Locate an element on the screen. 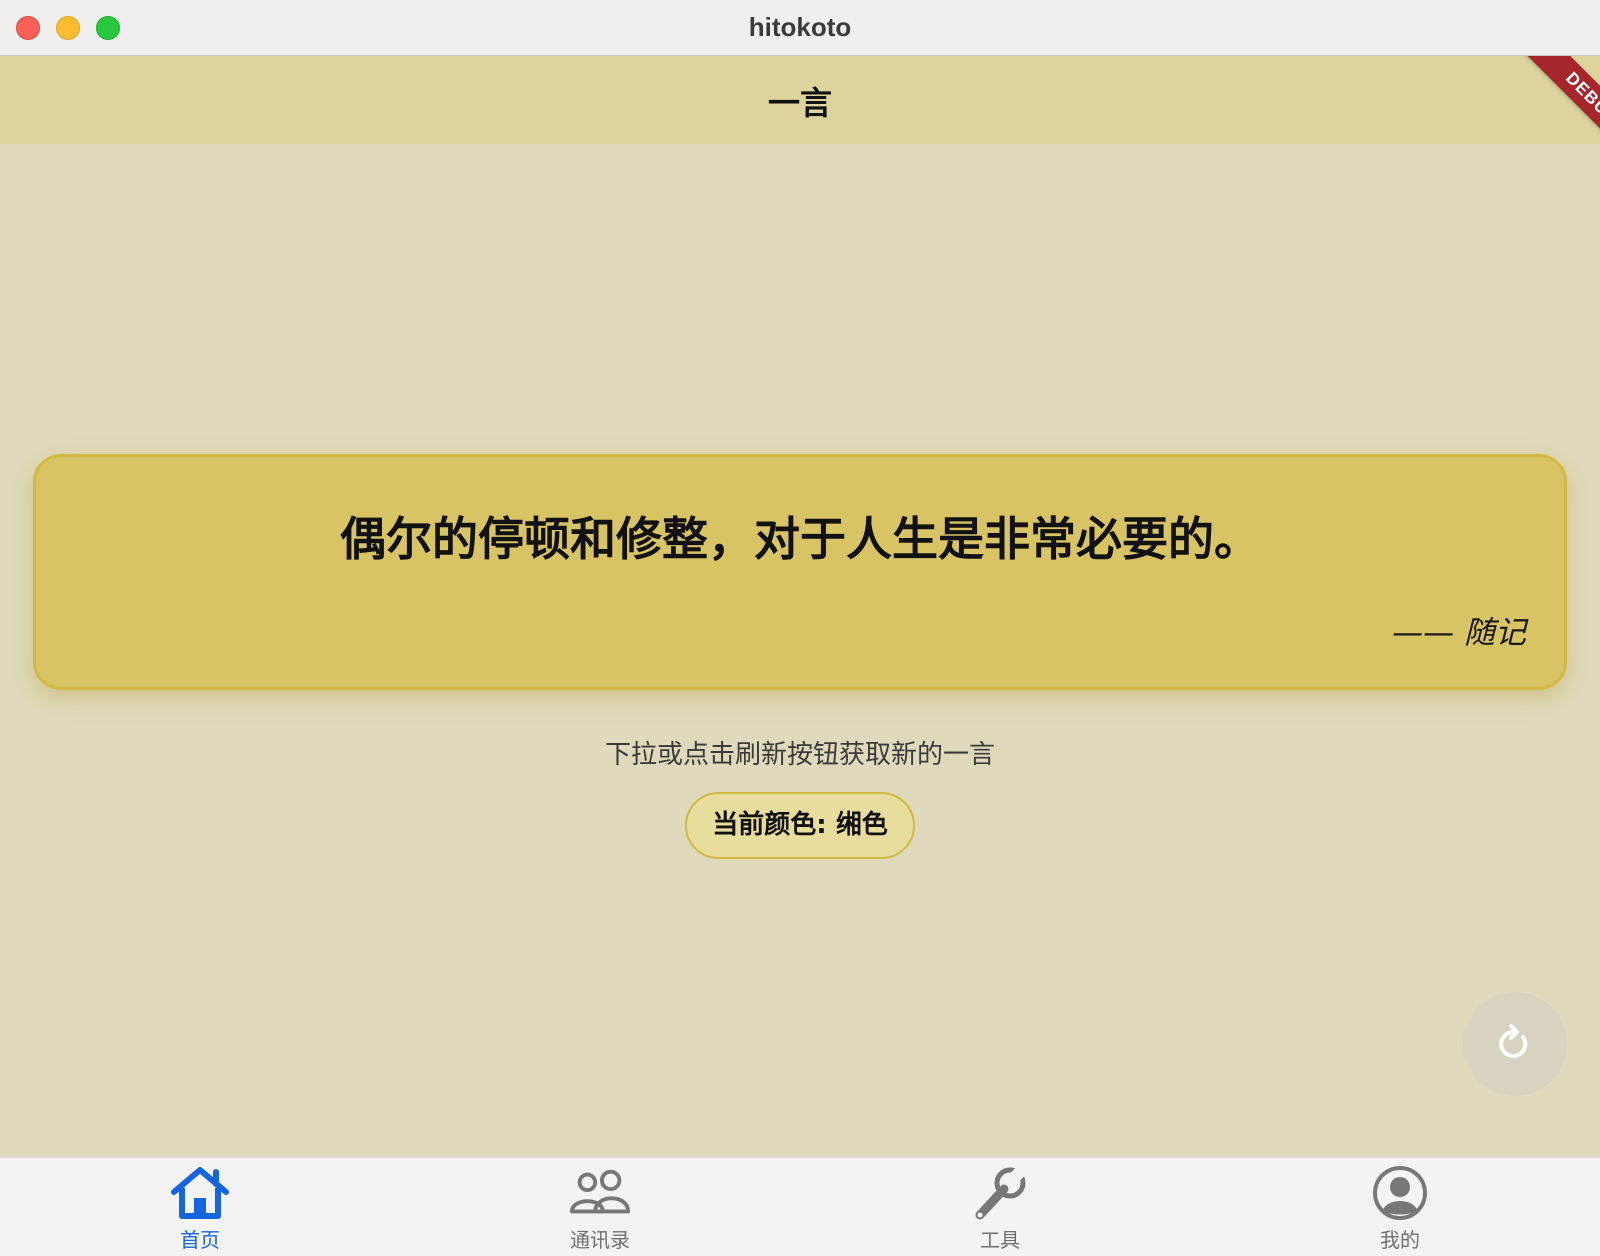 The height and width of the screenshot is (1256, 1600). nav-item-profile: 我的 is located at coordinates (1400, 1207).